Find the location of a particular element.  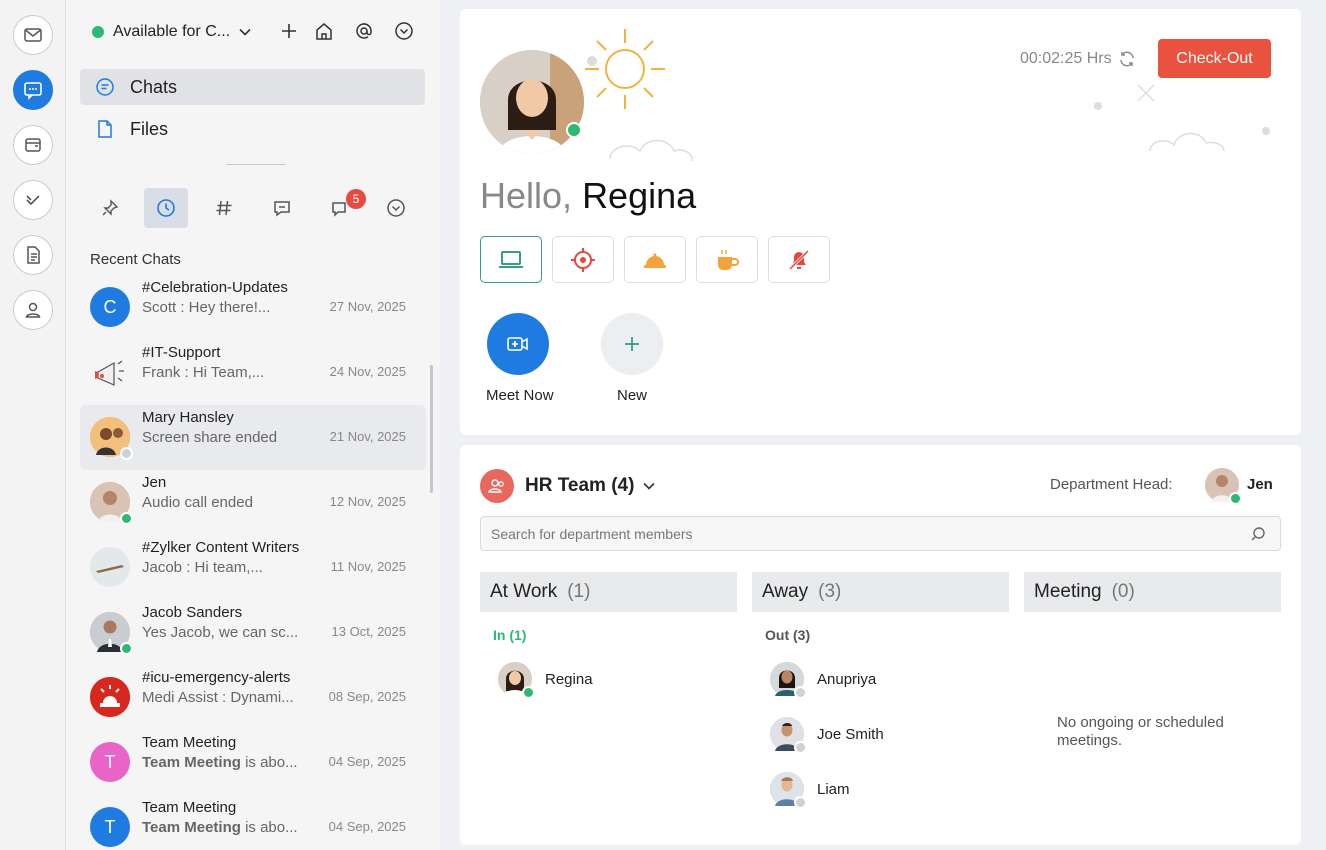

pen-icon is located at coordinates (110, 567).